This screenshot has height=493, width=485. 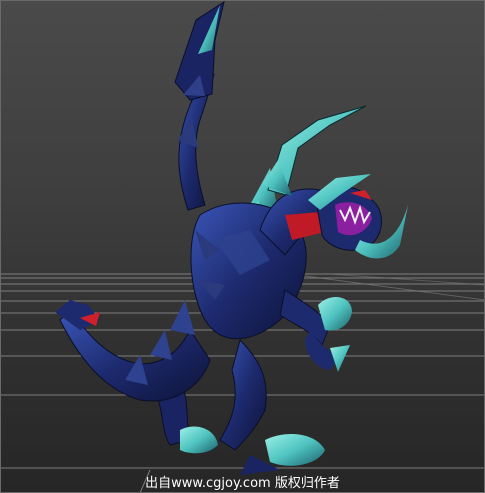 What do you see at coordinates (242, 483) in the screenshot?
I see `watermark-caption: 出自www.cgjoy.com 版权归作者` at bounding box center [242, 483].